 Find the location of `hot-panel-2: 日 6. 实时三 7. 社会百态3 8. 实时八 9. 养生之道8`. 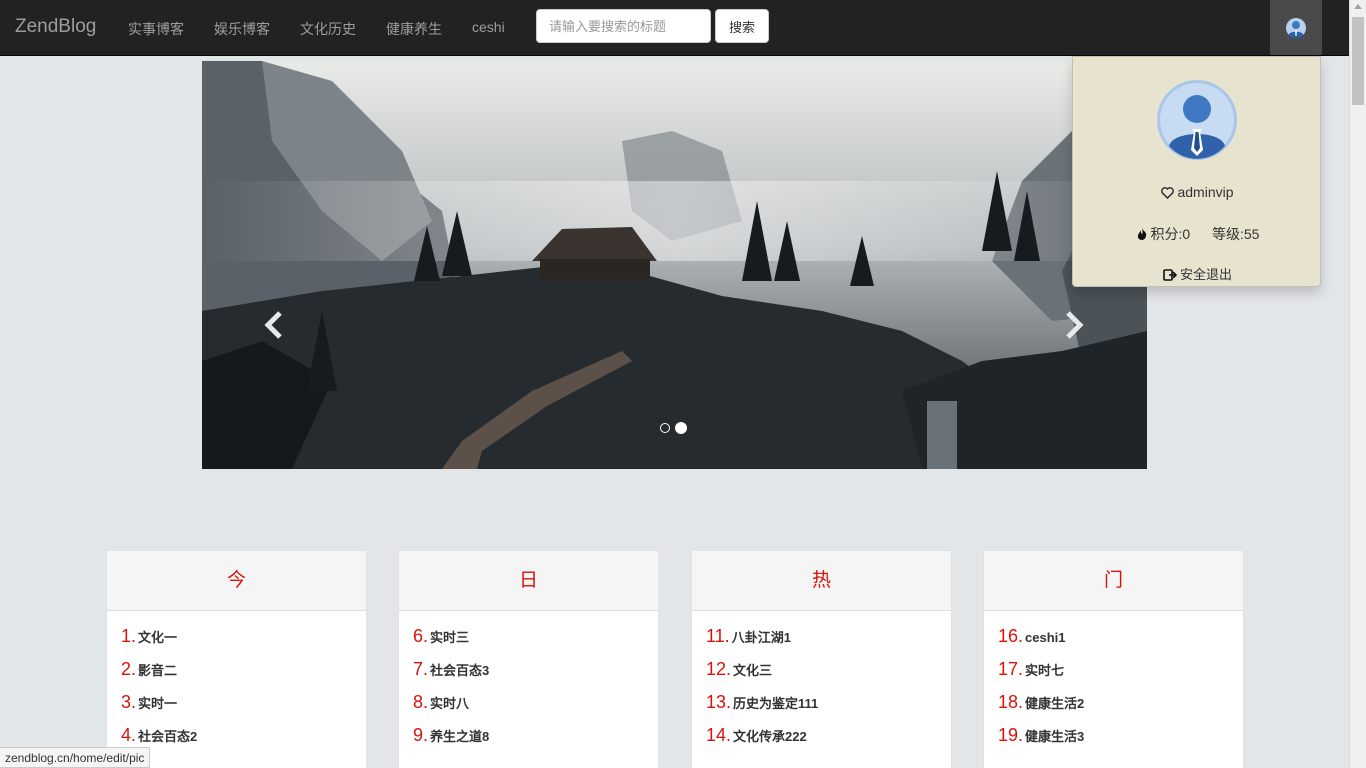

hot-panel-2: 日 6. 实时三 7. 社会百态3 8. 实时八 9. 养生之道8 is located at coordinates (528, 659).